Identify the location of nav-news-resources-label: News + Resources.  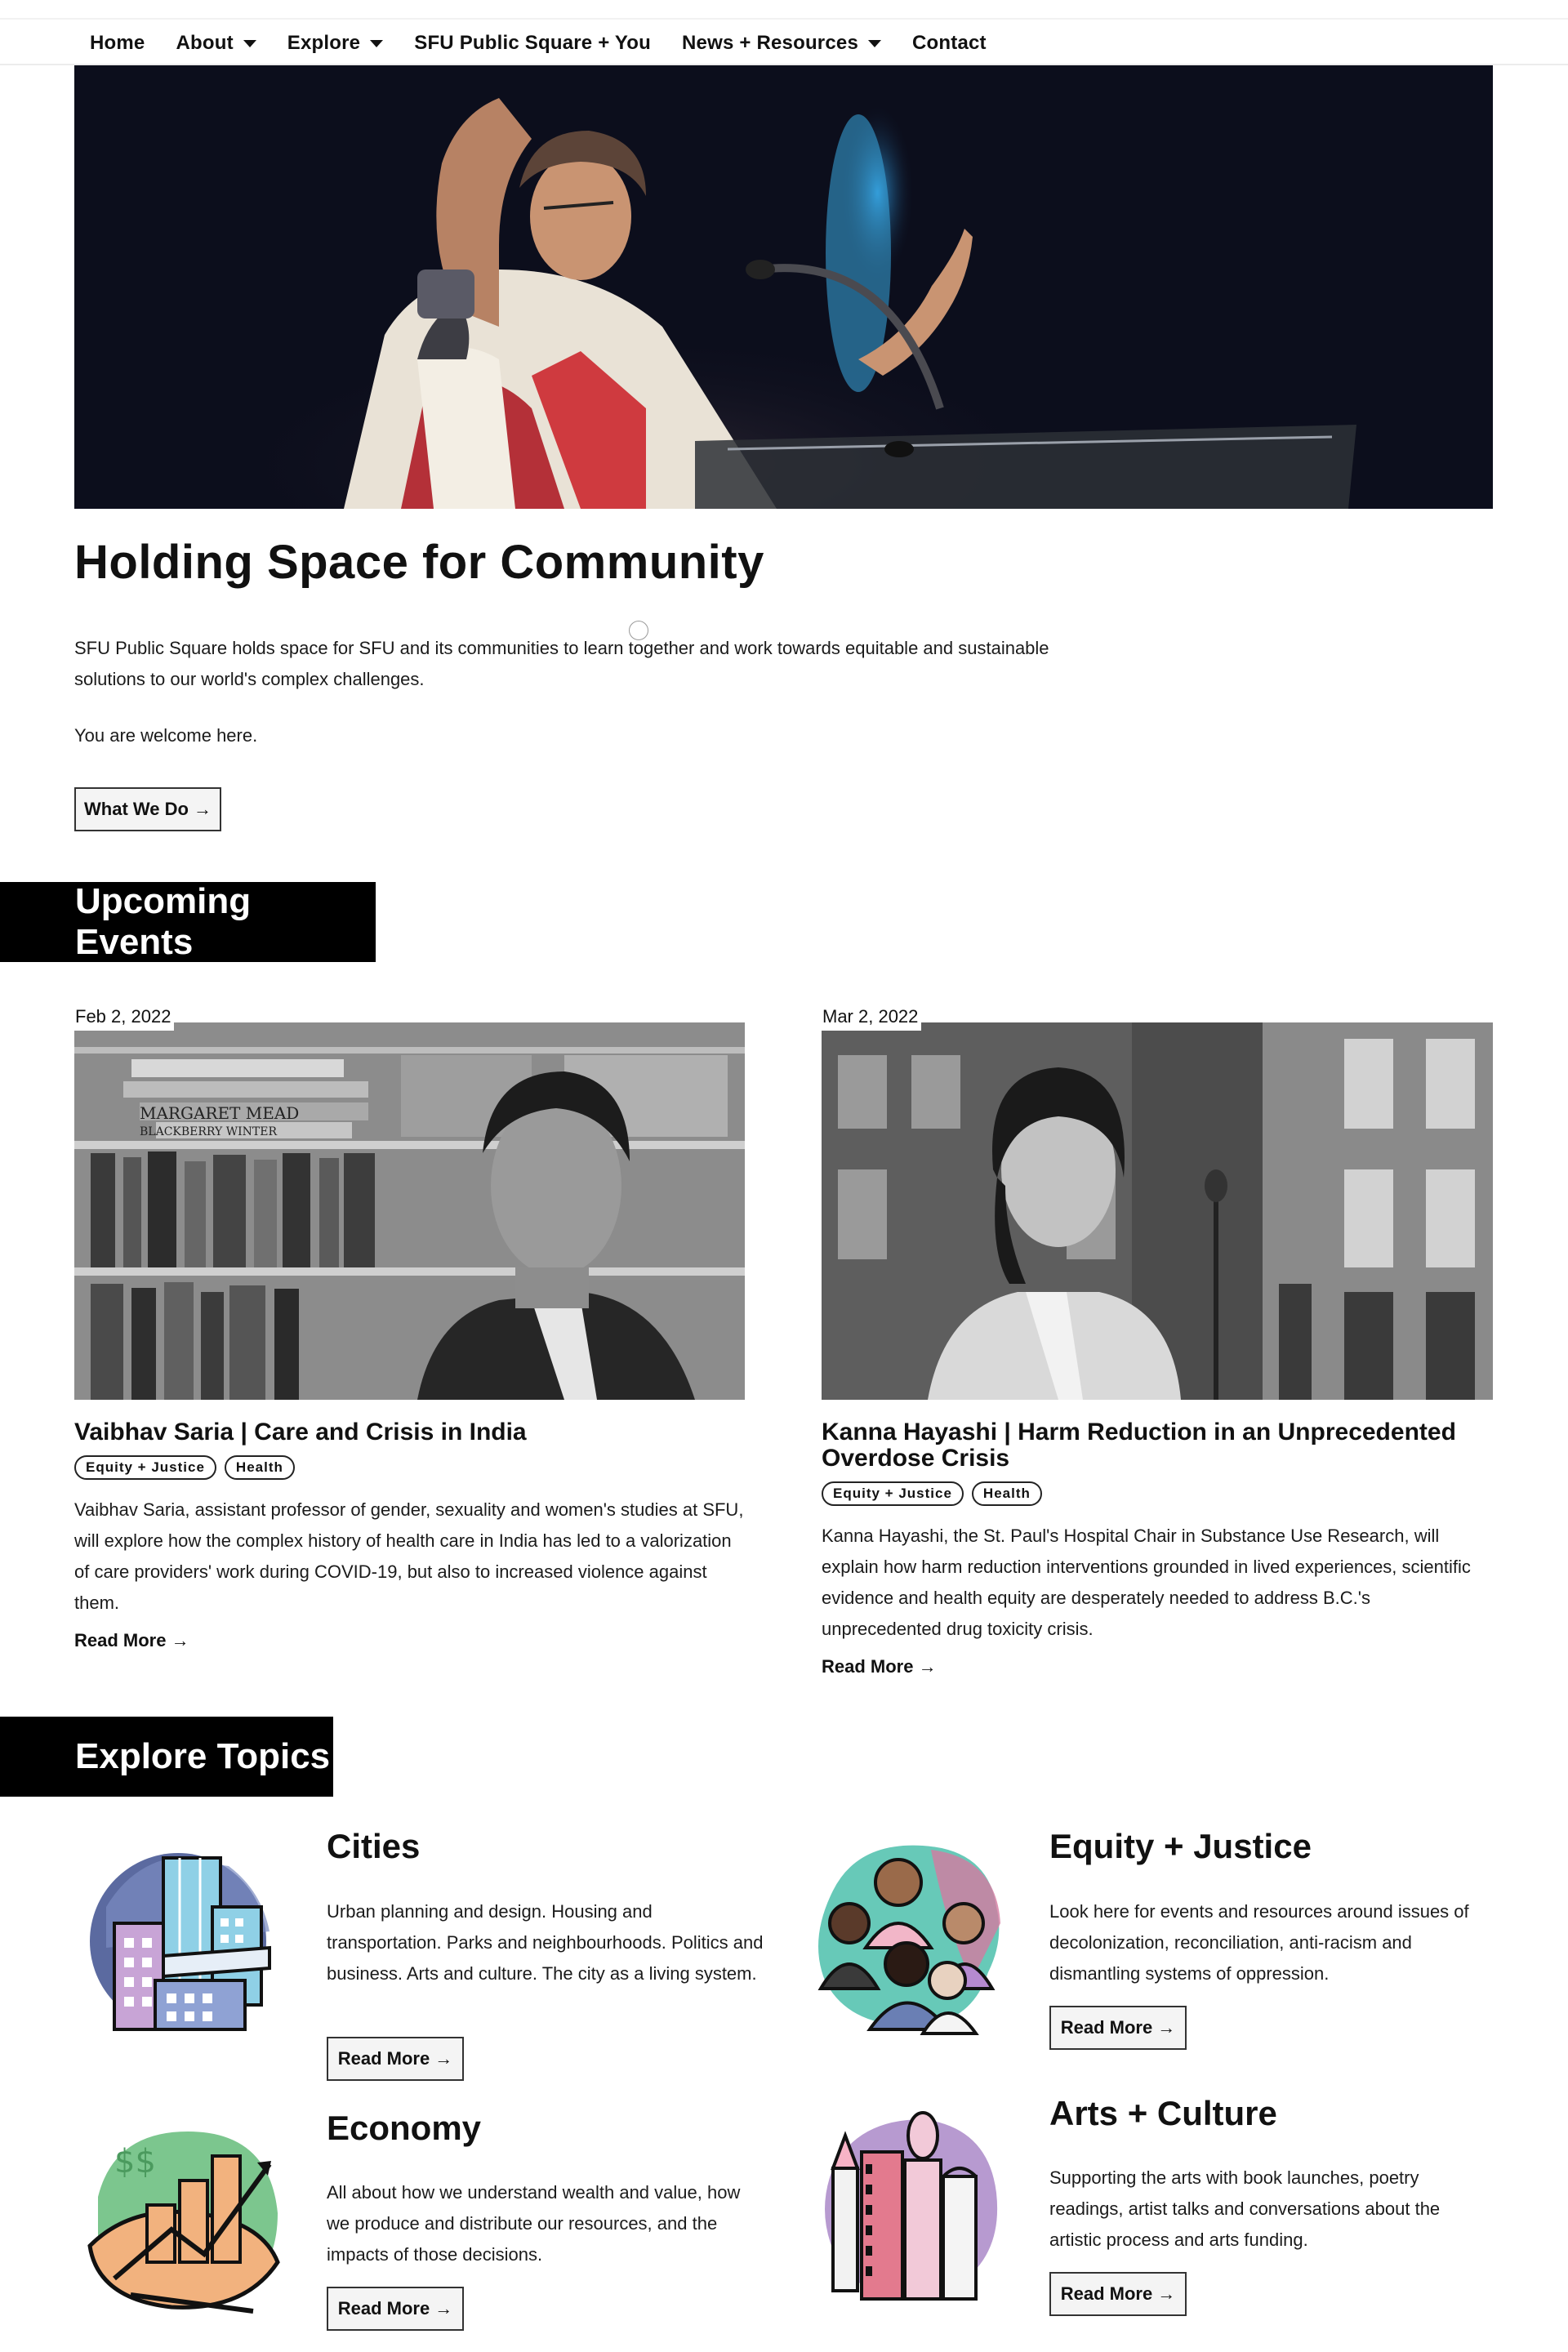
(770, 43).